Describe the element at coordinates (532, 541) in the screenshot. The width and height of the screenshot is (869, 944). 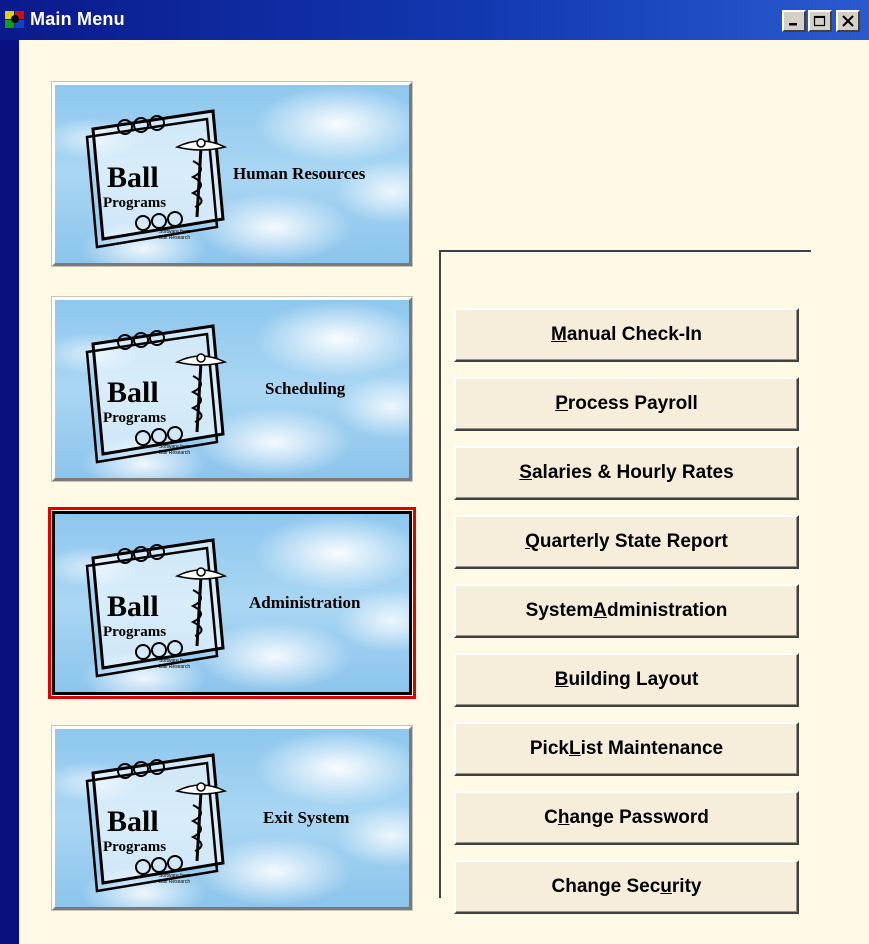
I see `accelerator-key: Q` at that location.